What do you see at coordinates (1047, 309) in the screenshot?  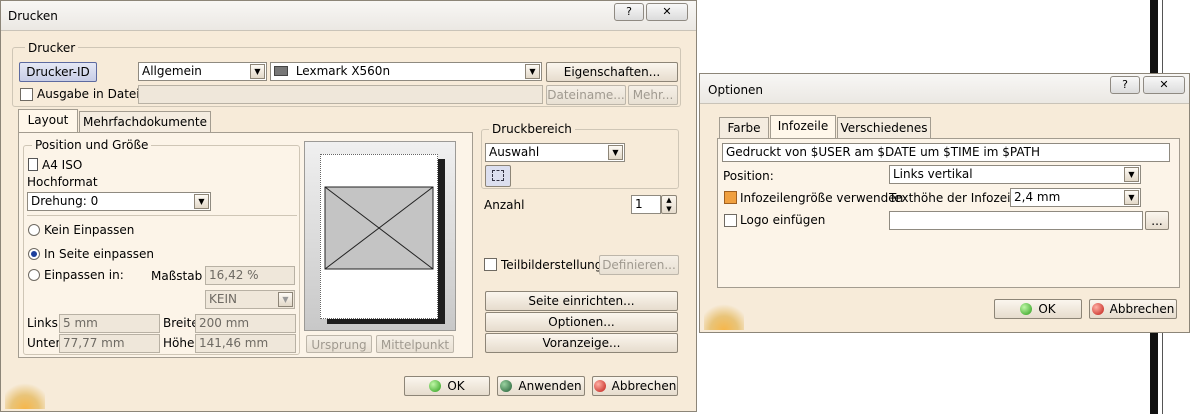 I see `options-ok-label: OK` at bounding box center [1047, 309].